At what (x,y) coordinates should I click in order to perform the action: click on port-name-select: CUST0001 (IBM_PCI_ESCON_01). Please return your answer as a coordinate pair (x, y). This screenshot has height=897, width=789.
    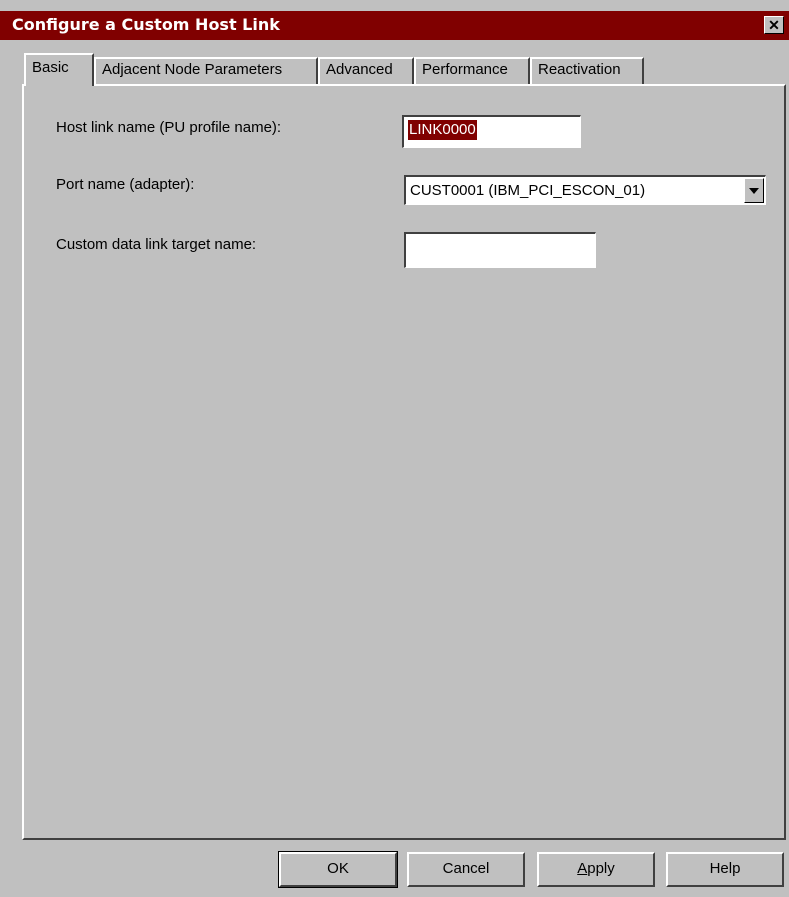
    Looking at the image, I should click on (585, 190).